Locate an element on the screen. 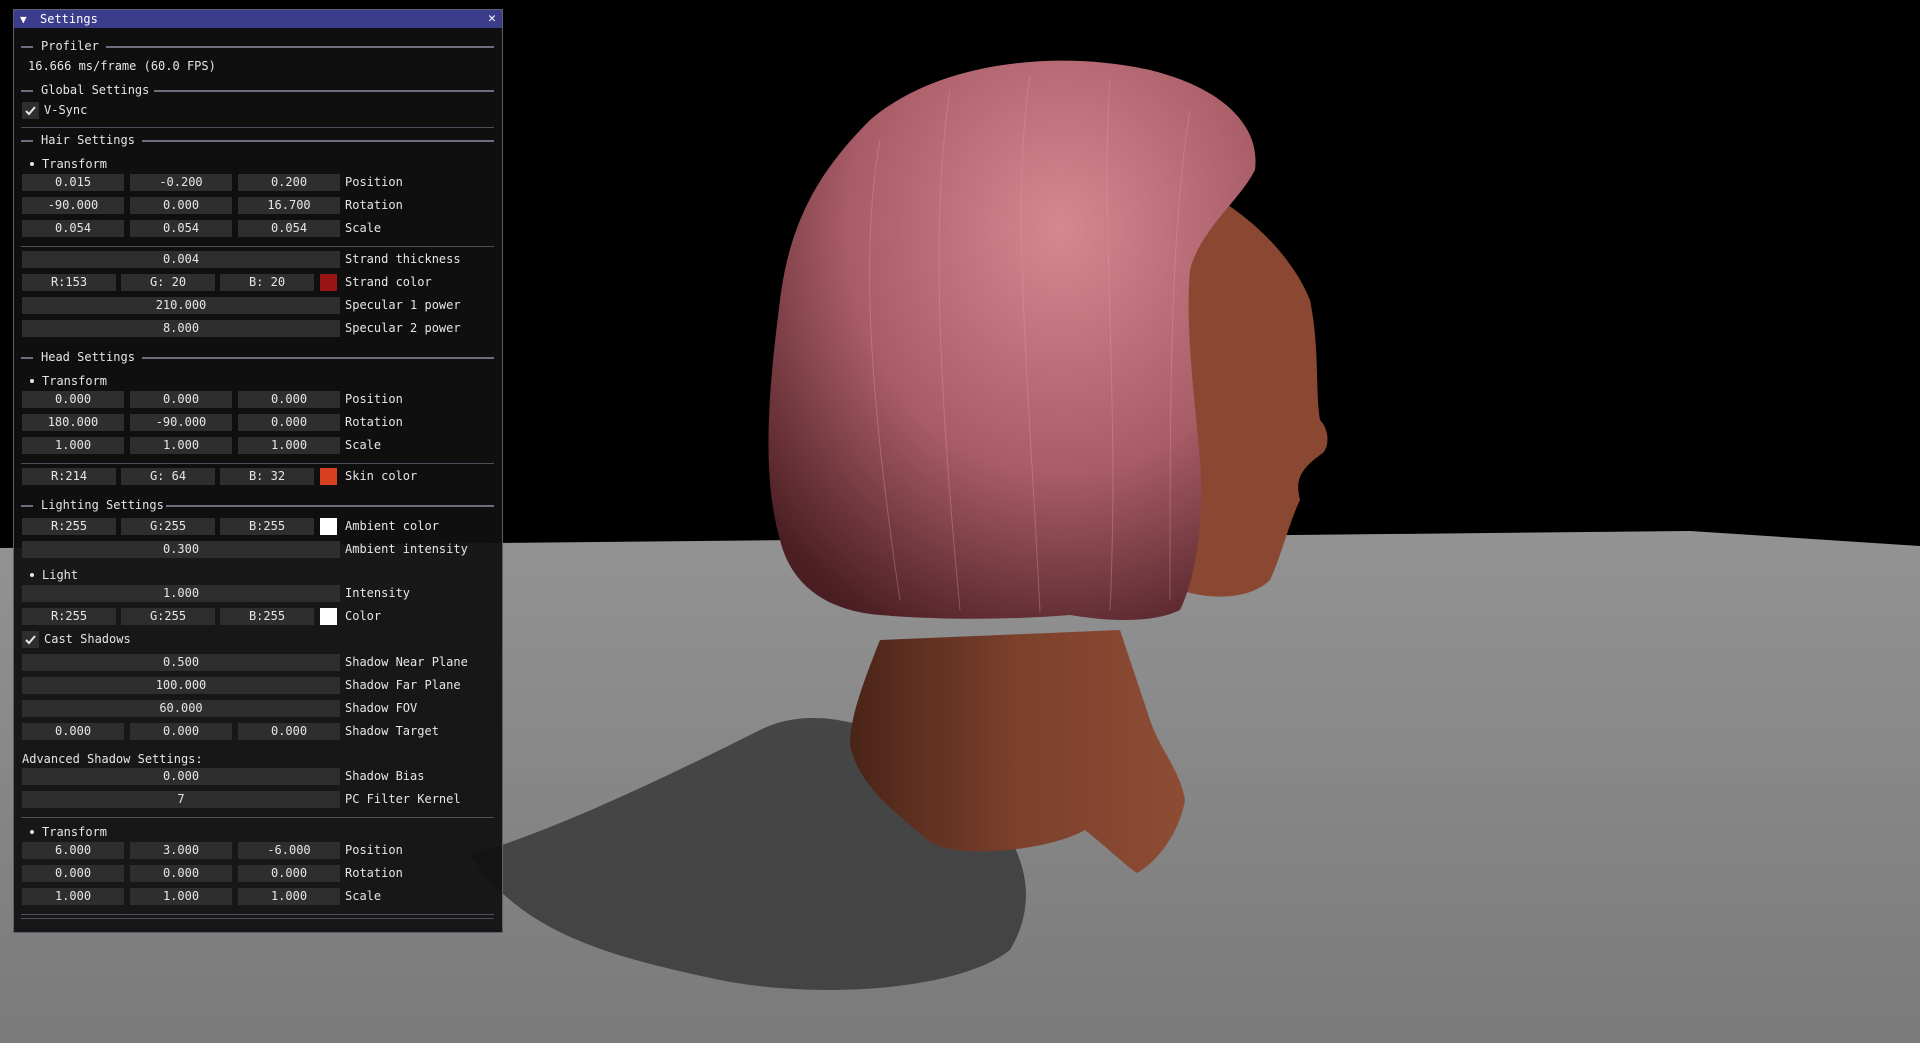 Image resolution: width=1920 pixels, height=1043 pixels. skin-color-r: R:214 is located at coordinates (69, 476).